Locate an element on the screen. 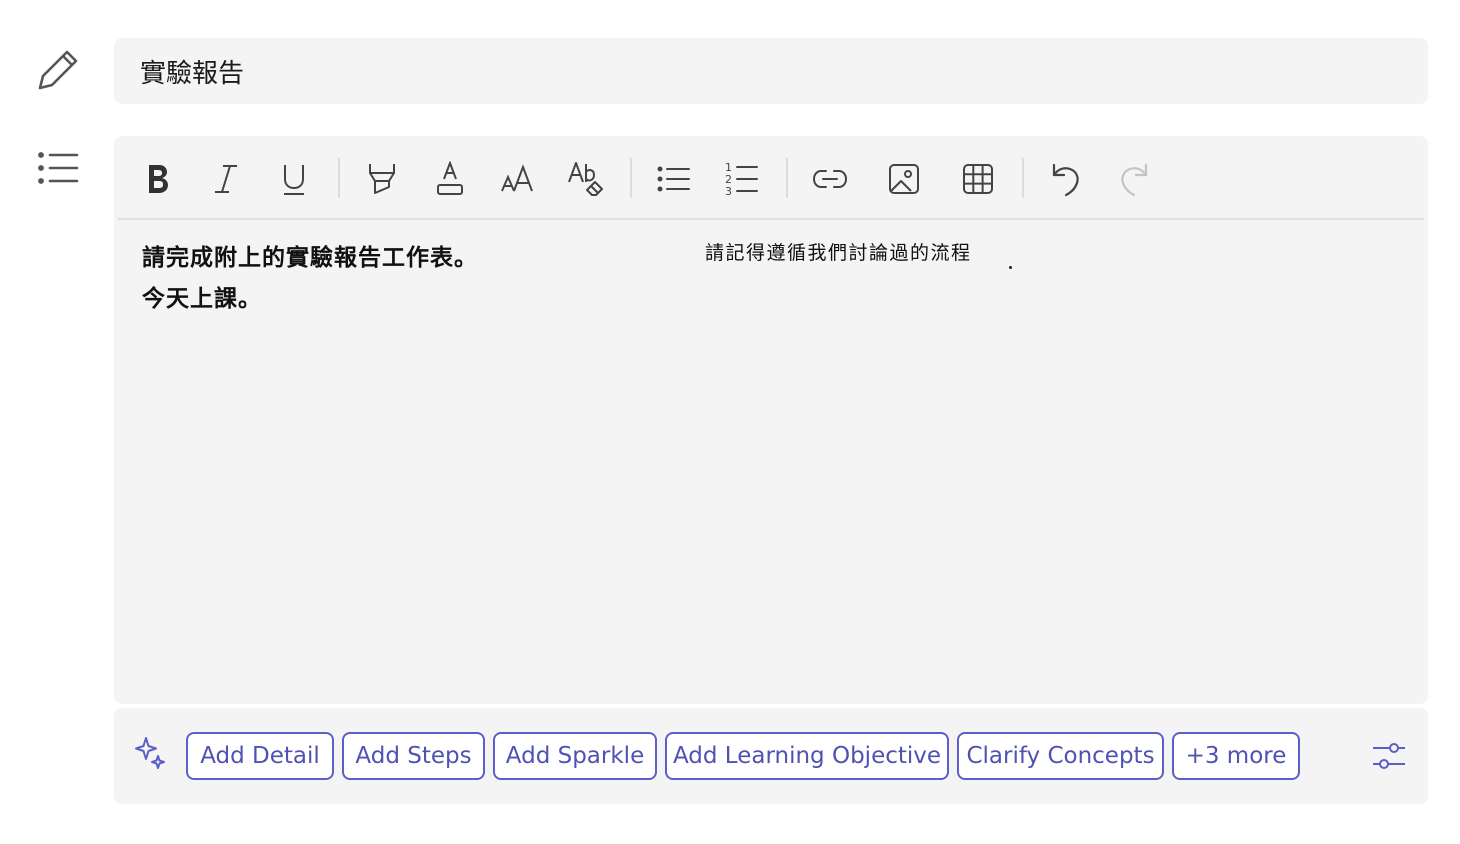 This screenshot has height=844, width=1460. clear-formatting-button is located at coordinates (586, 179).